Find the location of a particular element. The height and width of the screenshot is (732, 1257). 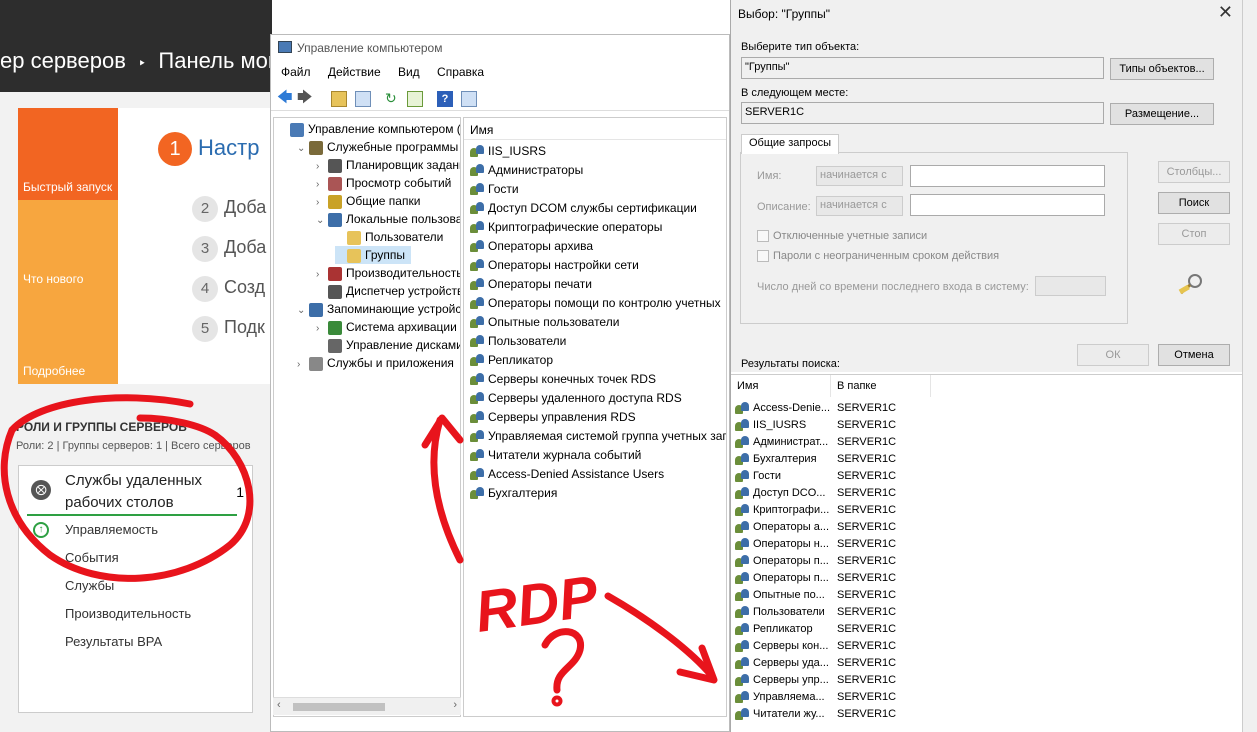

list-item: Операторы настройки сети is located at coordinates (554, 265).